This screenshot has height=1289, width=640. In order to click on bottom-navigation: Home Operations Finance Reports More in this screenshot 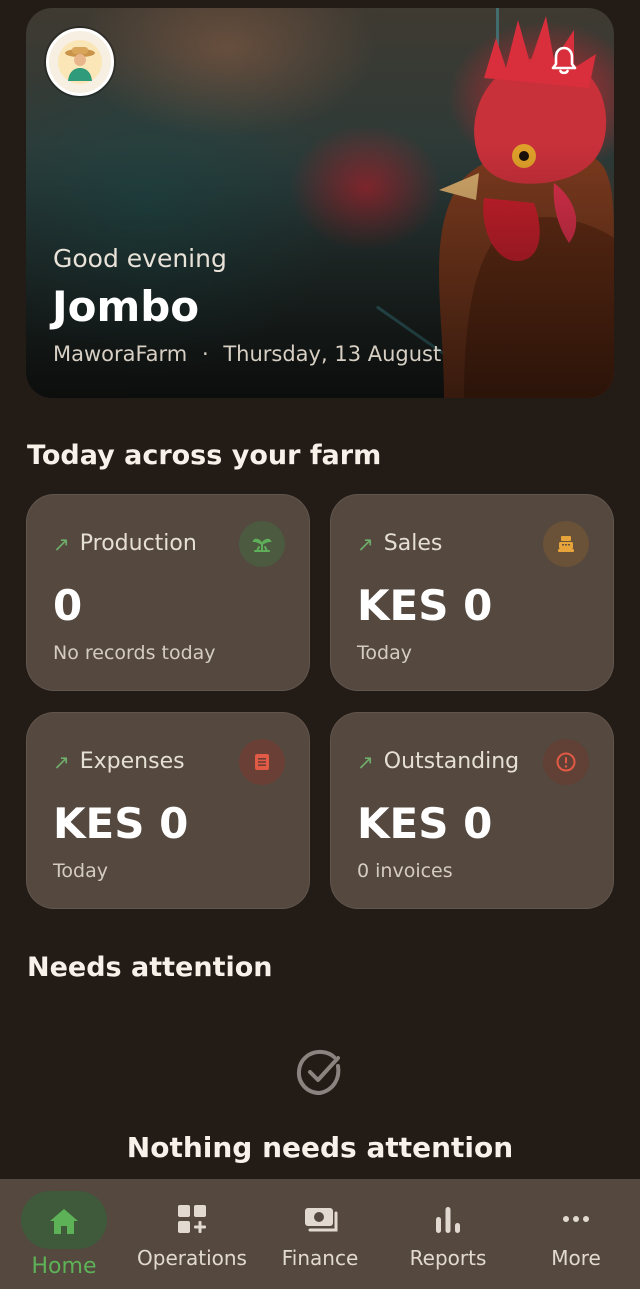, I will do `click(320, 1234)`.